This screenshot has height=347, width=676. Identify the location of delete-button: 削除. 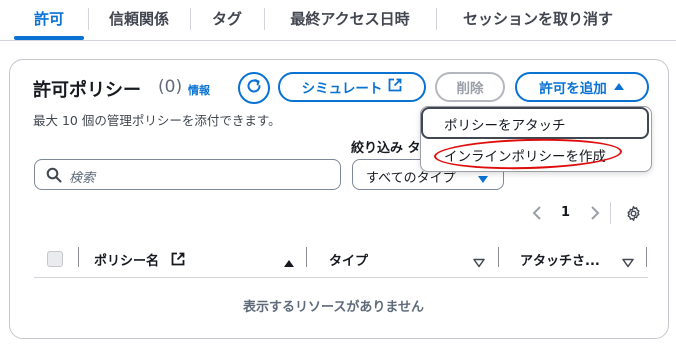
(470, 87).